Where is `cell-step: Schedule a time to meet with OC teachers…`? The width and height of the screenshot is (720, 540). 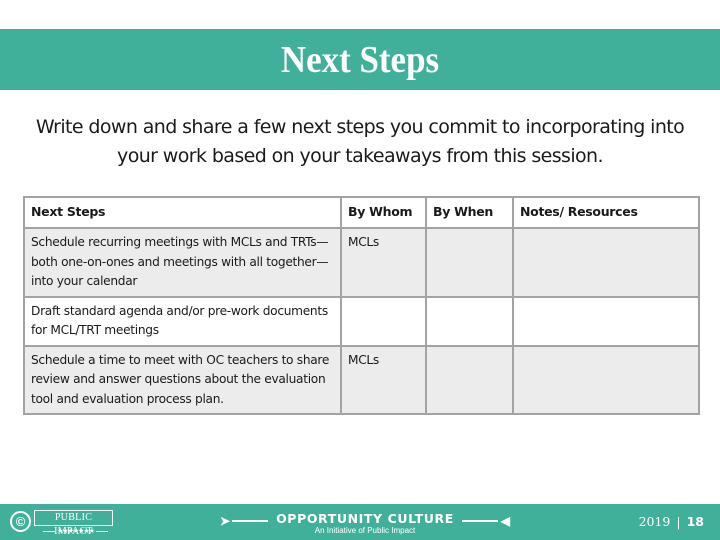 cell-step: Schedule a time to meet with OC teachers… is located at coordinates (182, 379).